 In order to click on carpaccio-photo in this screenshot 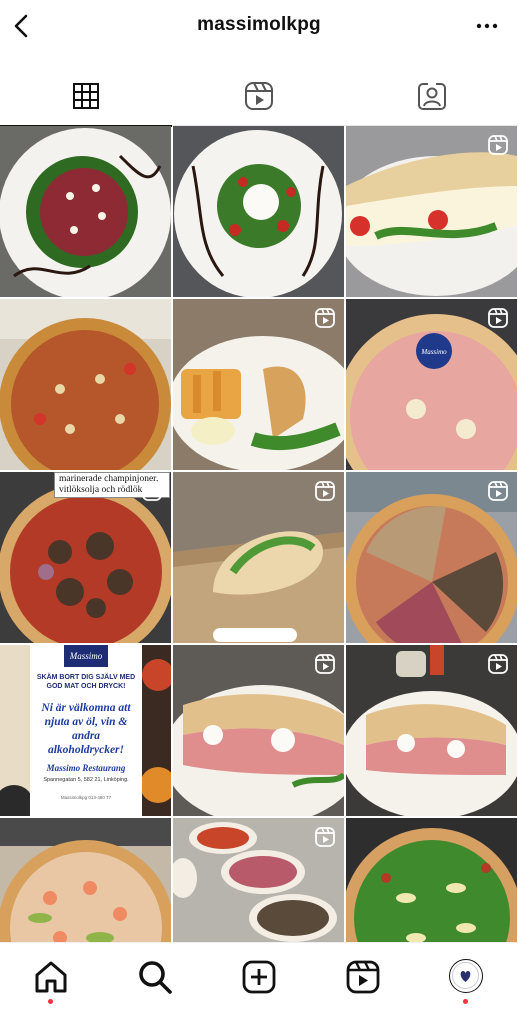, I will do `click(85, 211)`.